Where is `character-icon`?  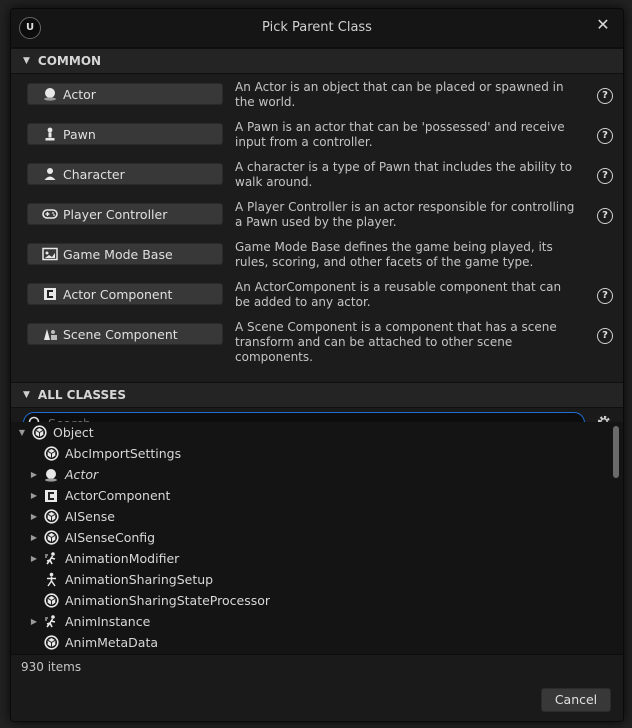 character-icon is located at coordinates (50, 174).